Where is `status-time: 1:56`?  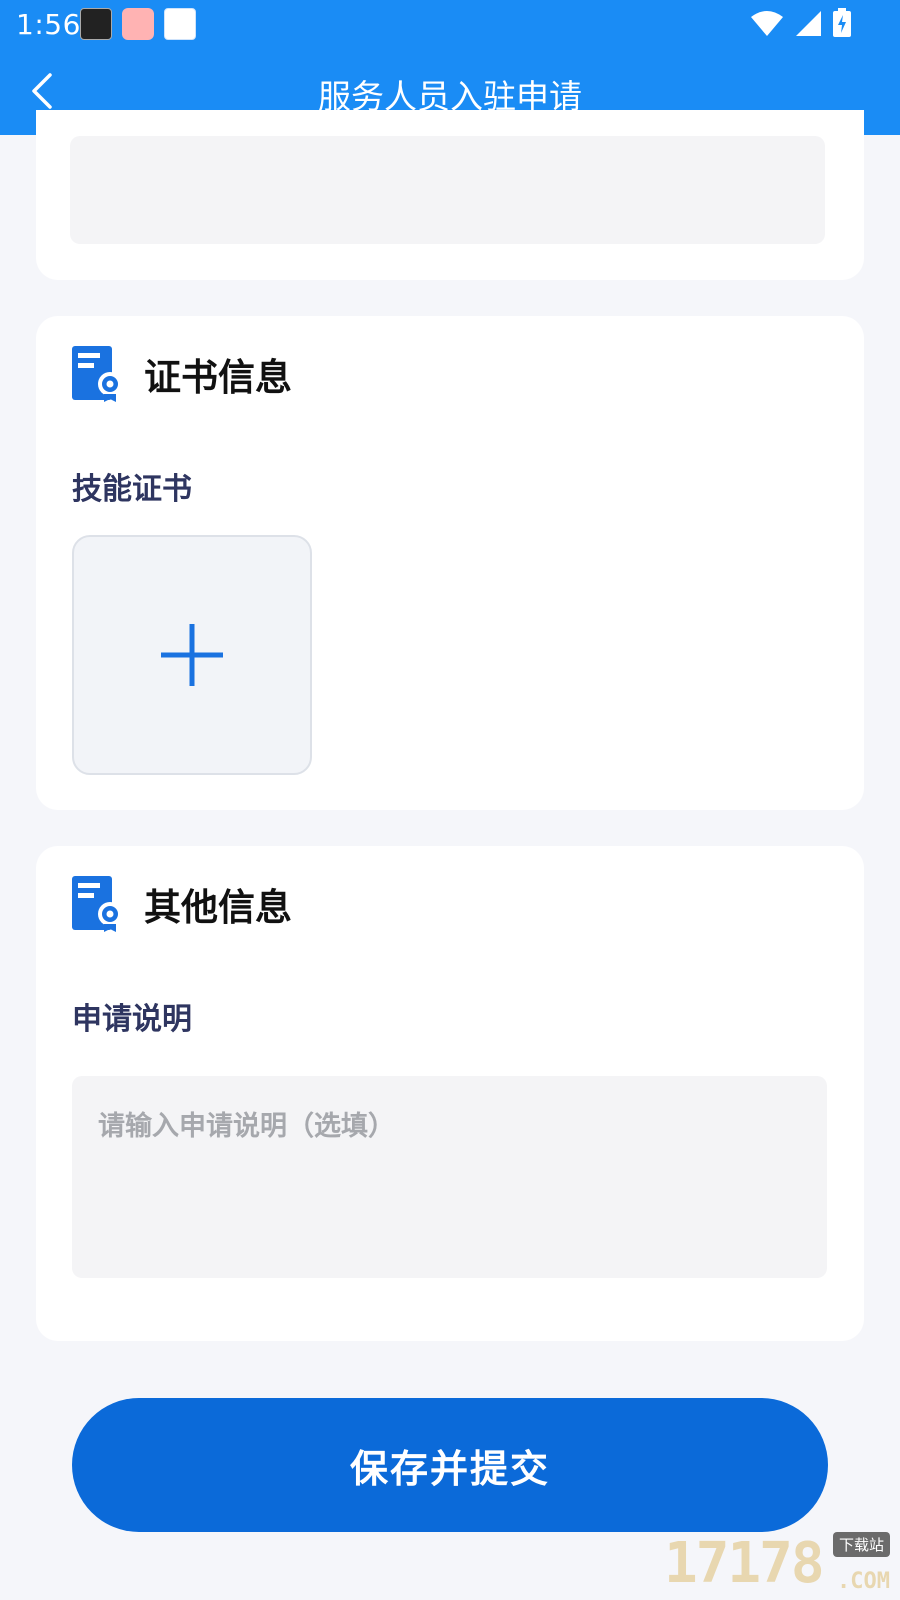
status-time: 1:56 is located at coordinates (48, 24).